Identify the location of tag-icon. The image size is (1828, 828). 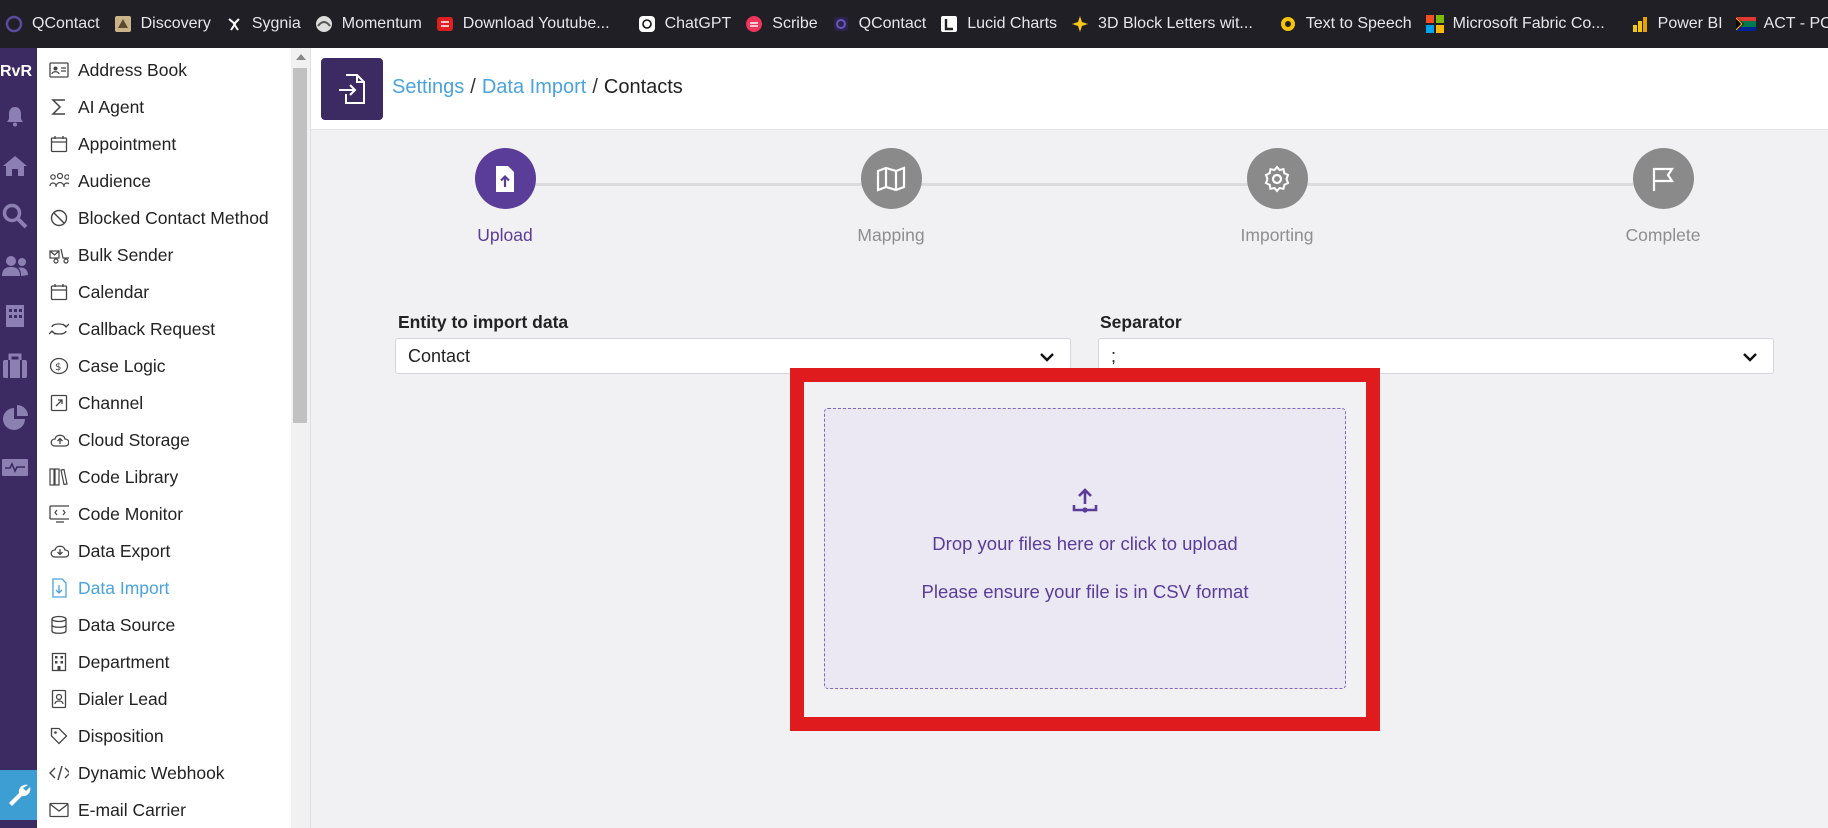
(59, 736).